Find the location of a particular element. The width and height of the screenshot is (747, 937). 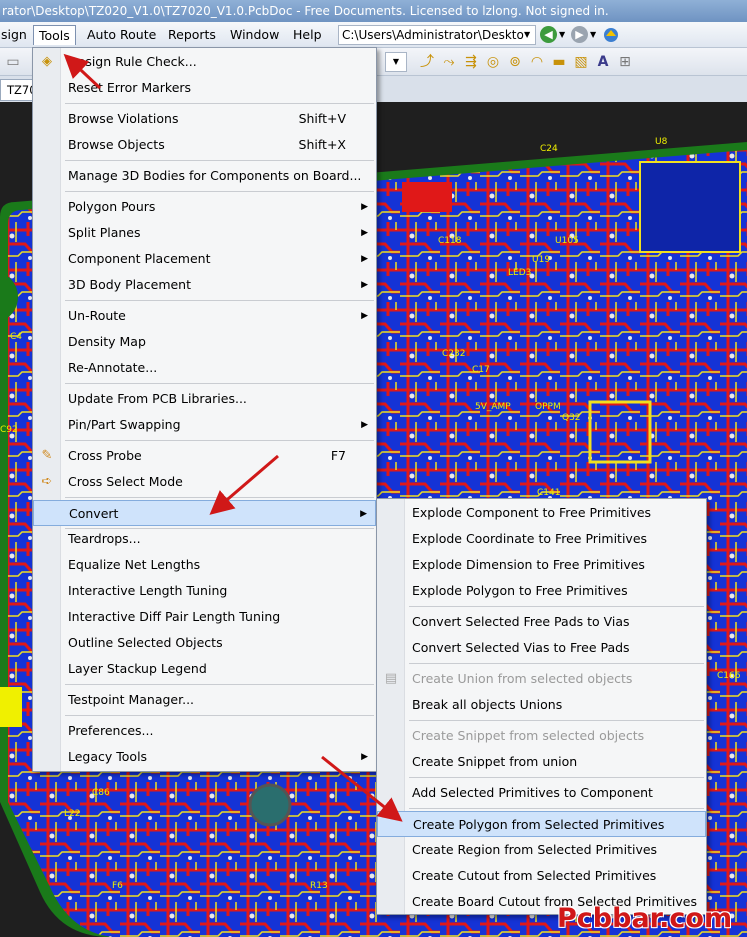

watermark-logo: Pcbbar.com is located at coordinates (645, 918).